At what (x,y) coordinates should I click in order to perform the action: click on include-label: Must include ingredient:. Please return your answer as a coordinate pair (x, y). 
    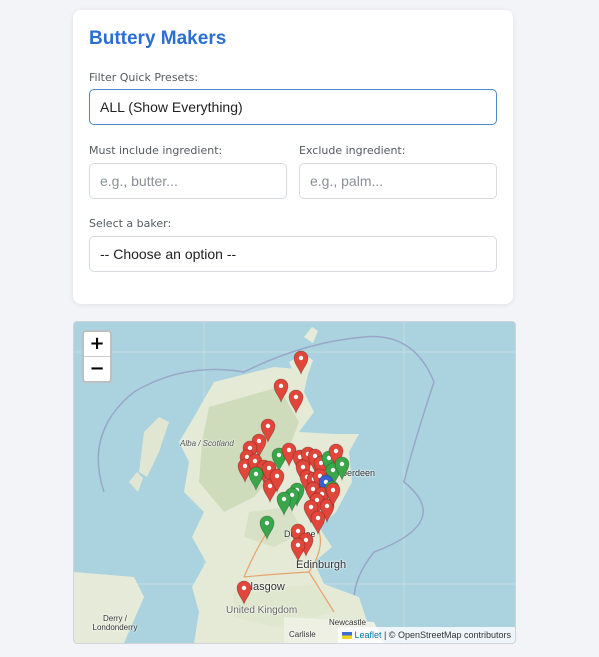
    Looking at the image, I should click on (156, 150).